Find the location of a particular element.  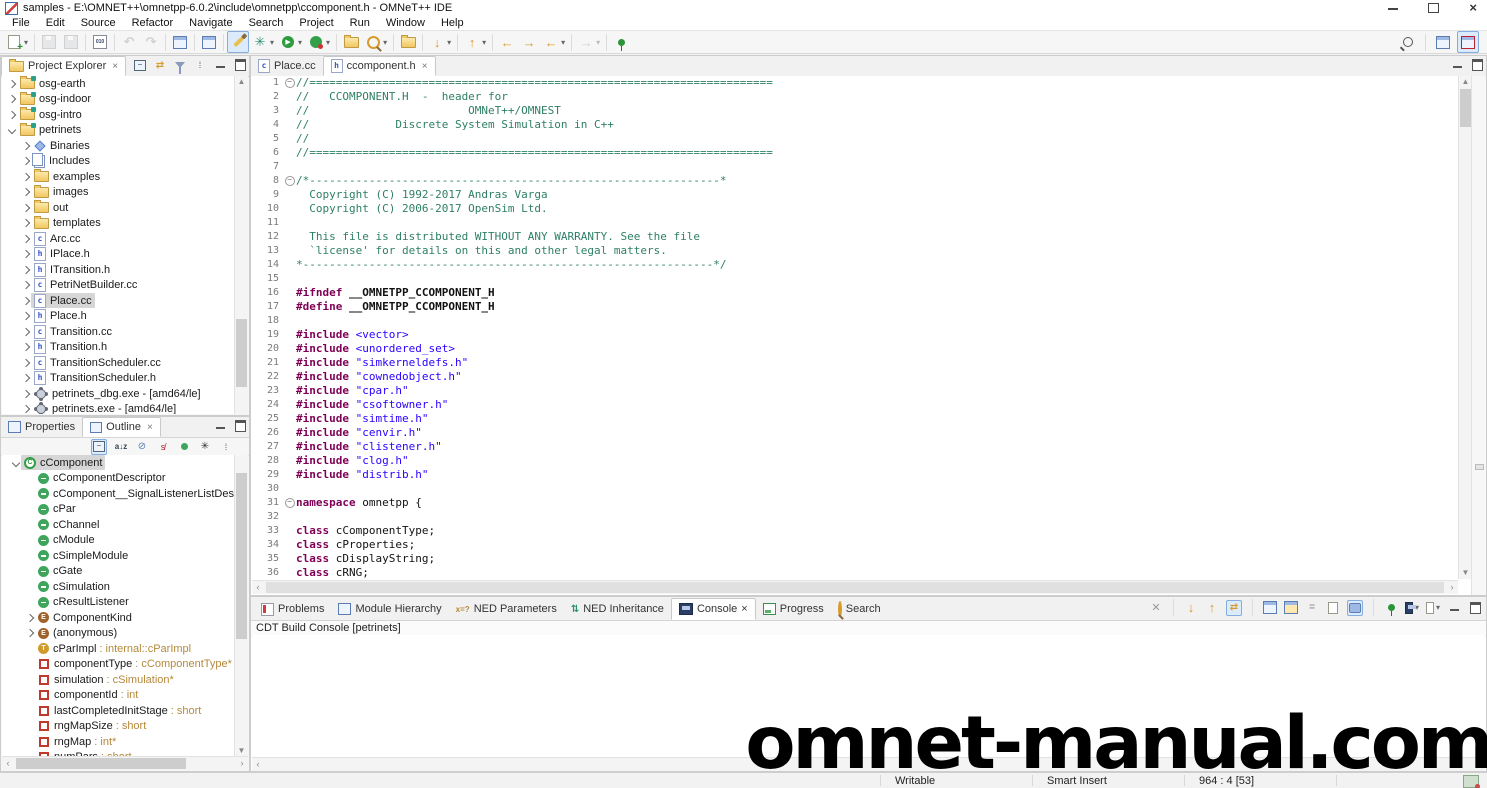

link-with-editor-icon: ⇄ is located at coordinates (160, 65).